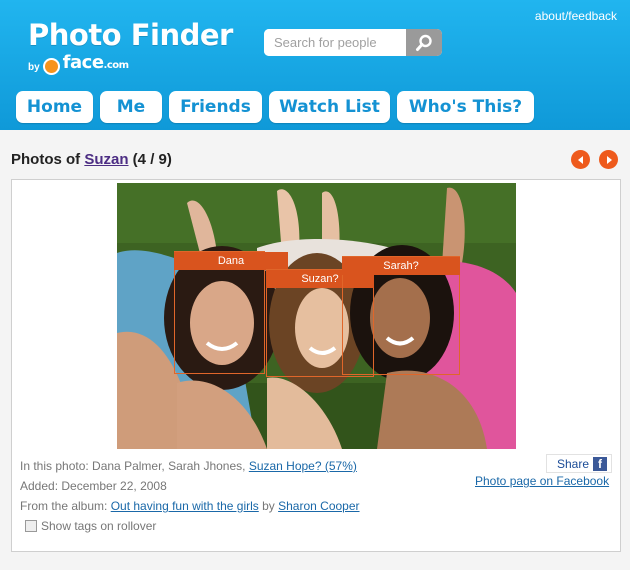  What do you see at coordinates (131, 107) in the screenshot?
I see `nav-me: Me` at bounding box center [131, 107].